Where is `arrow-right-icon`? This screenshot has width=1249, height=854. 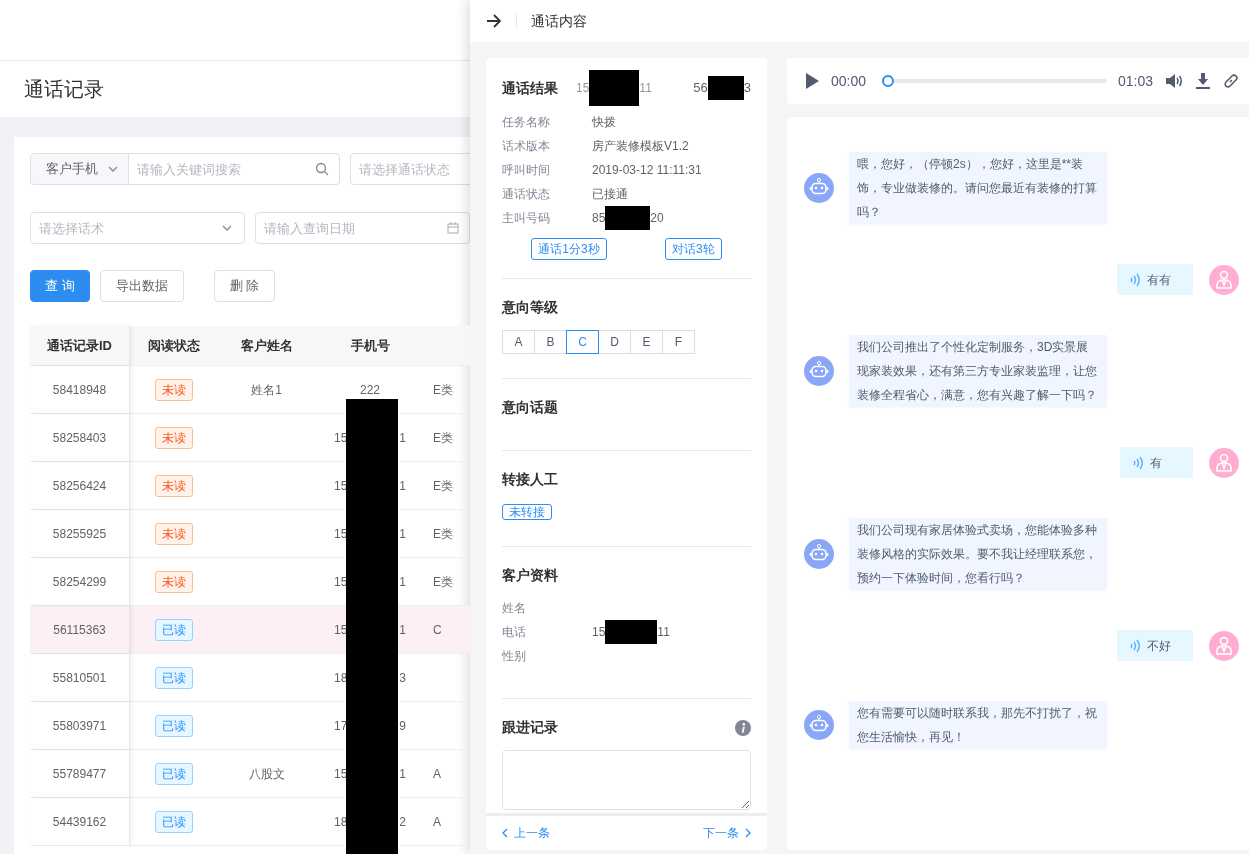 arrow-right-icon is located at coordinates (494, 21).